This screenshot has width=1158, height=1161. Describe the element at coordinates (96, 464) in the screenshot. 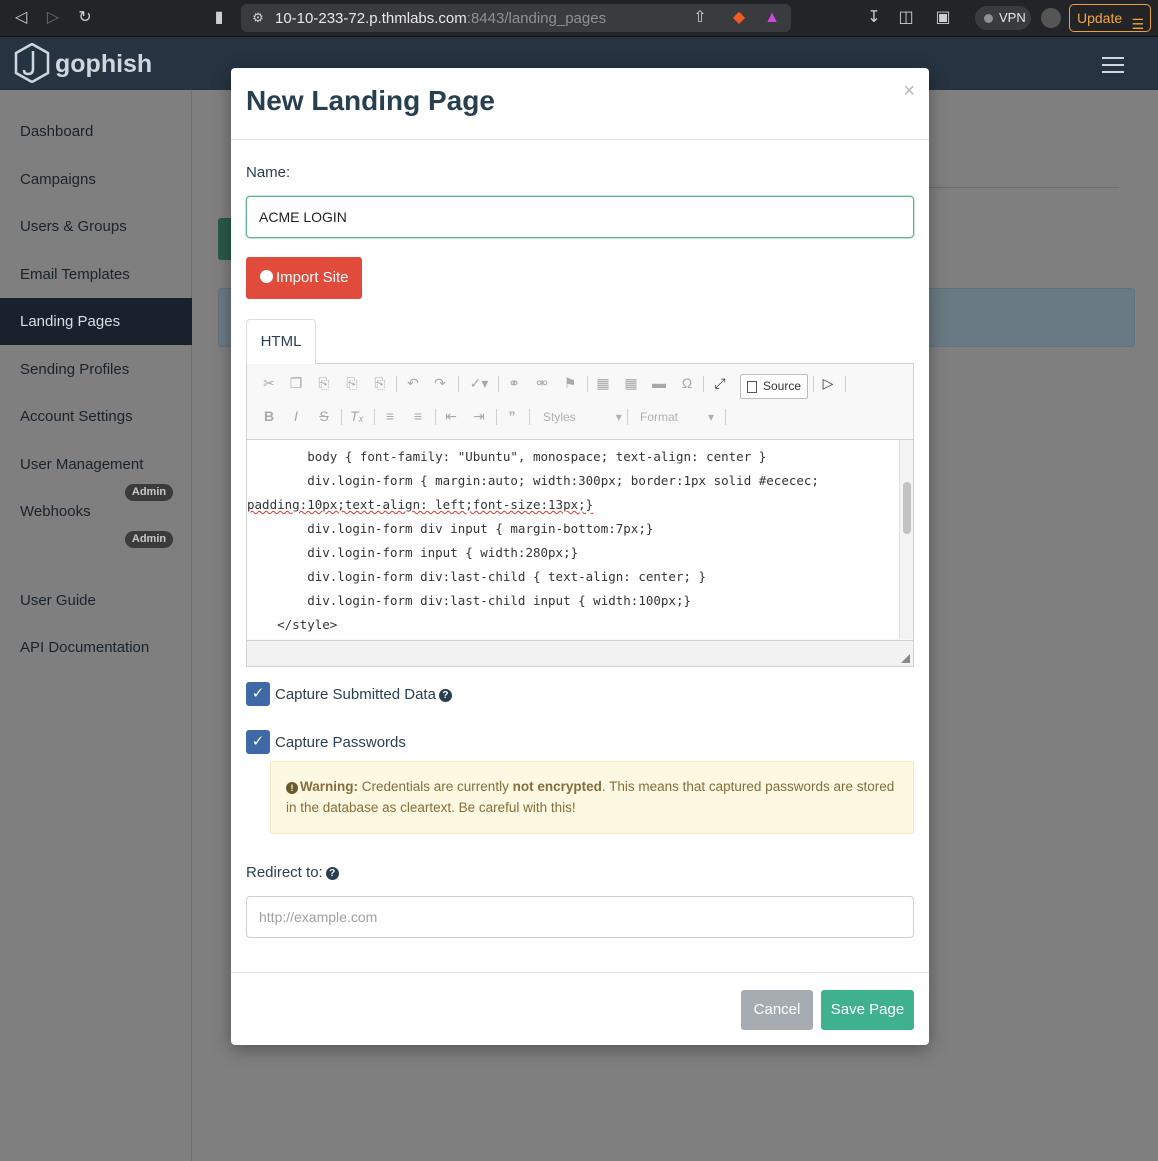

I see `sidebar-item-user-management: User Management` at that location.